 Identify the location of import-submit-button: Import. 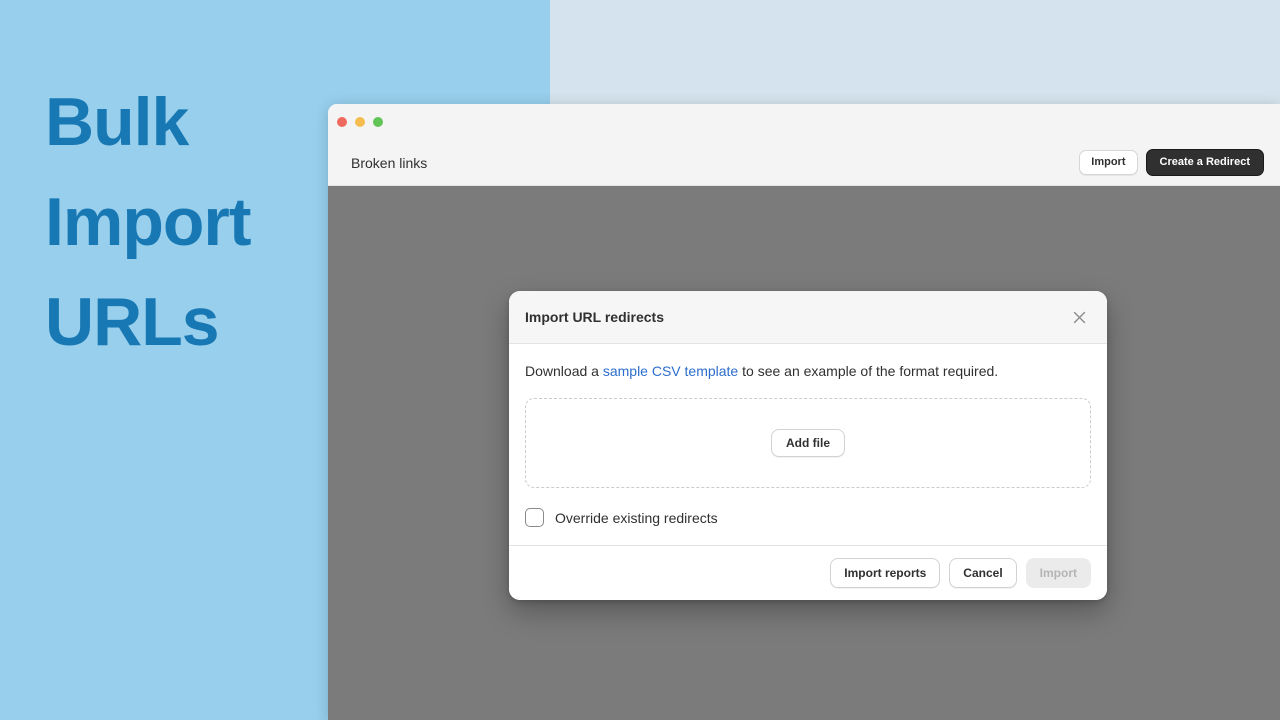
(1058, 573).